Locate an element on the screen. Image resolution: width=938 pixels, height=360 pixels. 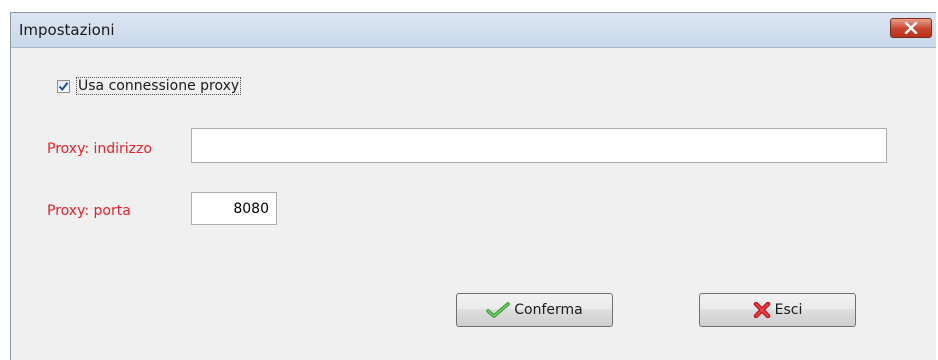
confirm-button: Conferma is located at coordinates (534, 310).